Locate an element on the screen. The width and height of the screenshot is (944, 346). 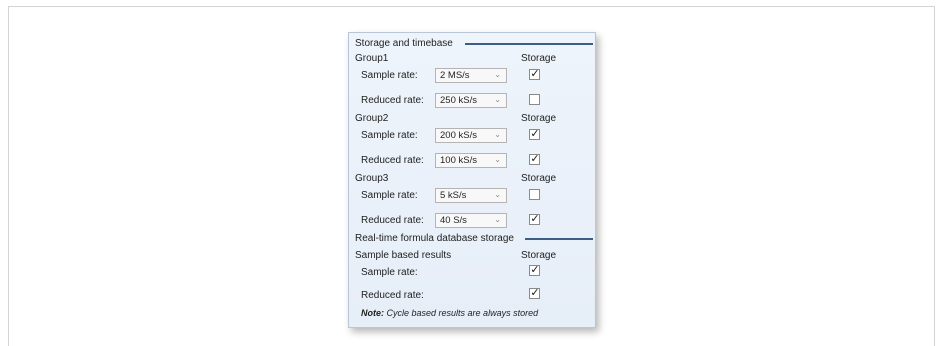
group2-sample-rate-value: 200 kS/s is located at coordinates (458, 135).